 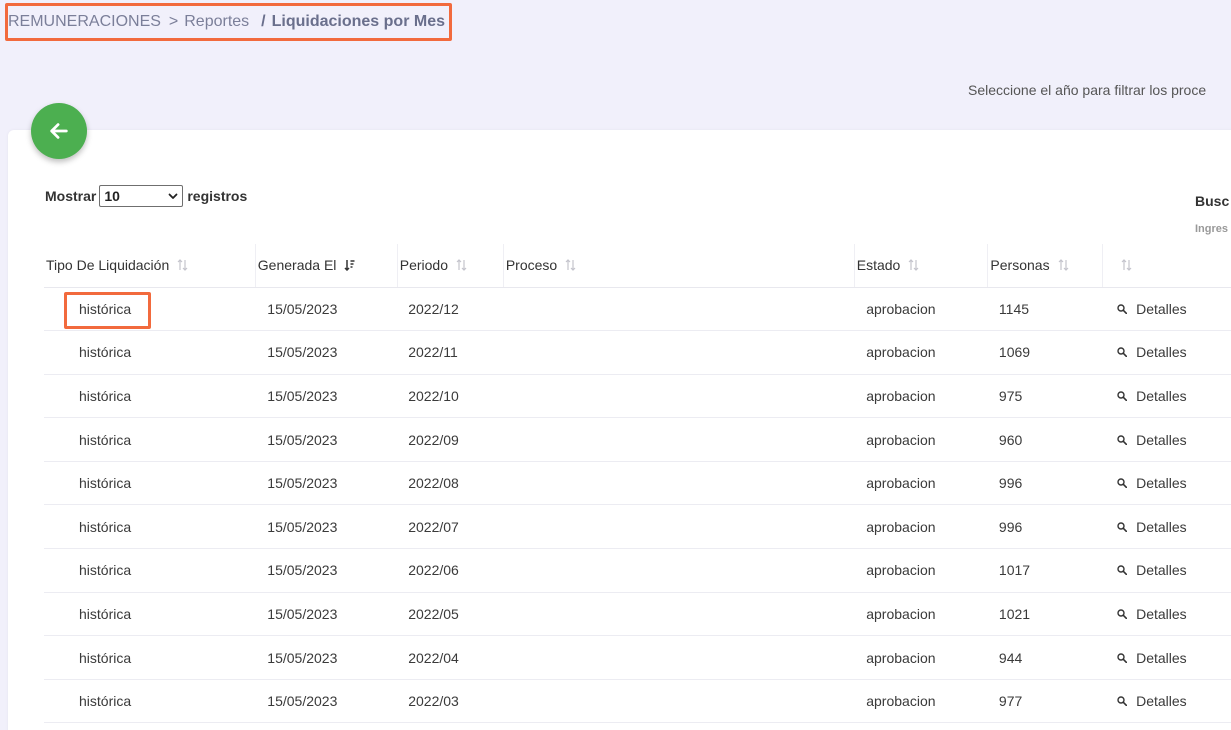 What do you see at coordinates (450, 483) in the screenshot?
I see `cell-periodo: 2022/08` at bounding box center [450, 483].